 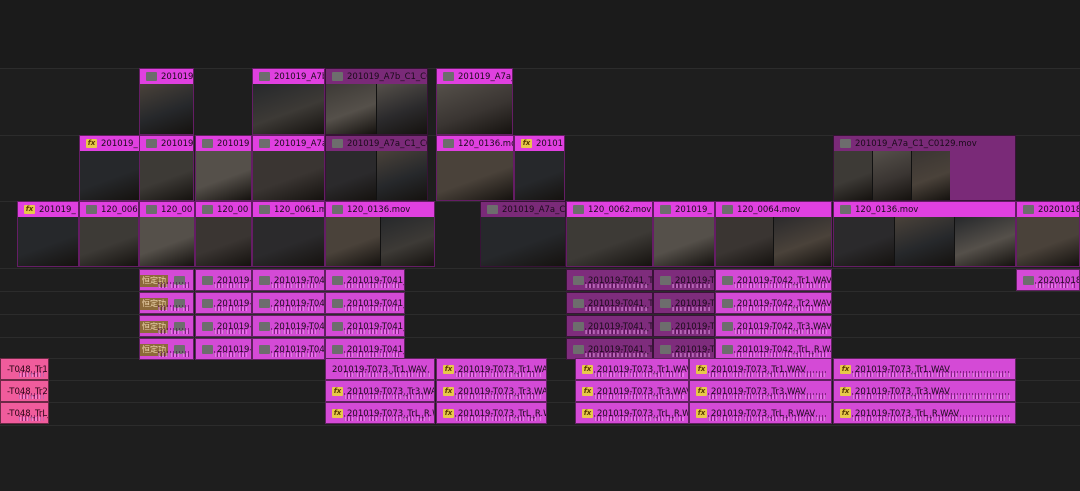 I want to click on video-clip: 120_0064.mov, so click(x=773, y=234).